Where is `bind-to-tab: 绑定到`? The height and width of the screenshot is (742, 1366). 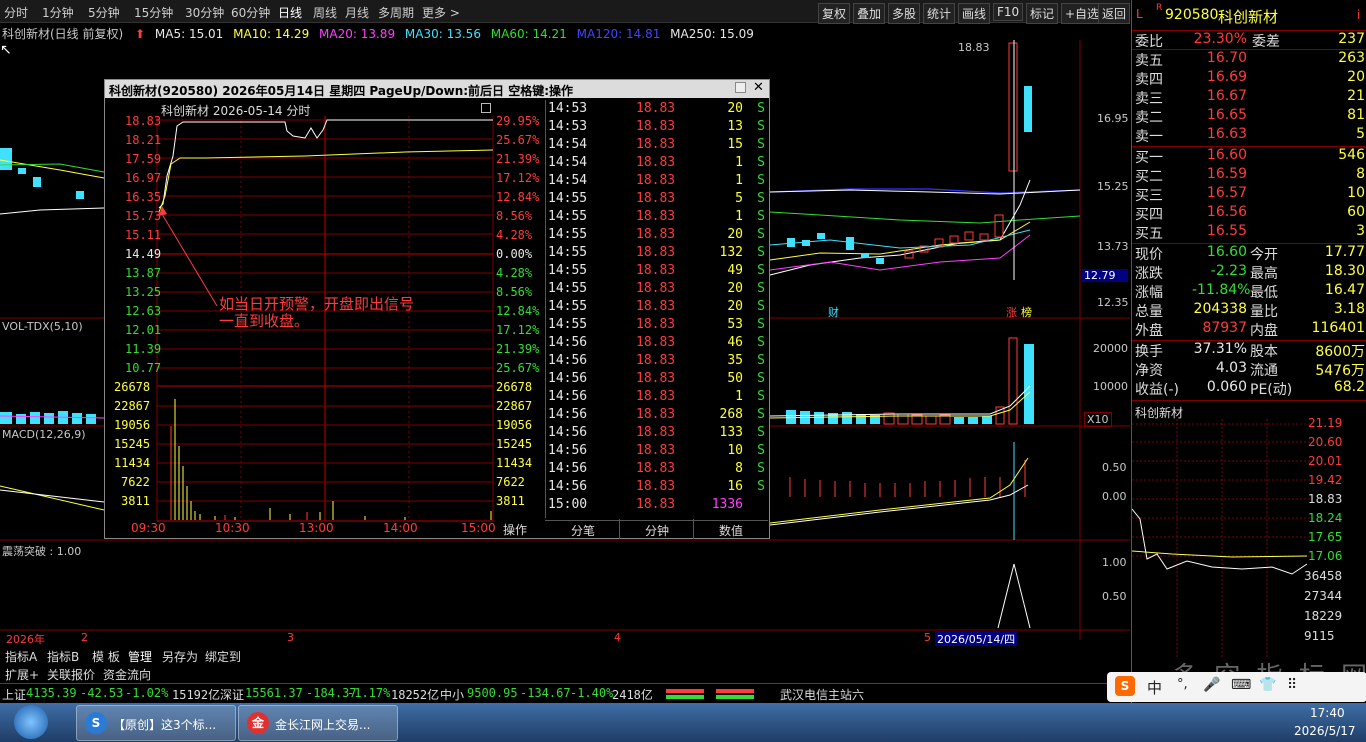
bind-to-tab: 绑定到 is located at coordinates (223, 656).